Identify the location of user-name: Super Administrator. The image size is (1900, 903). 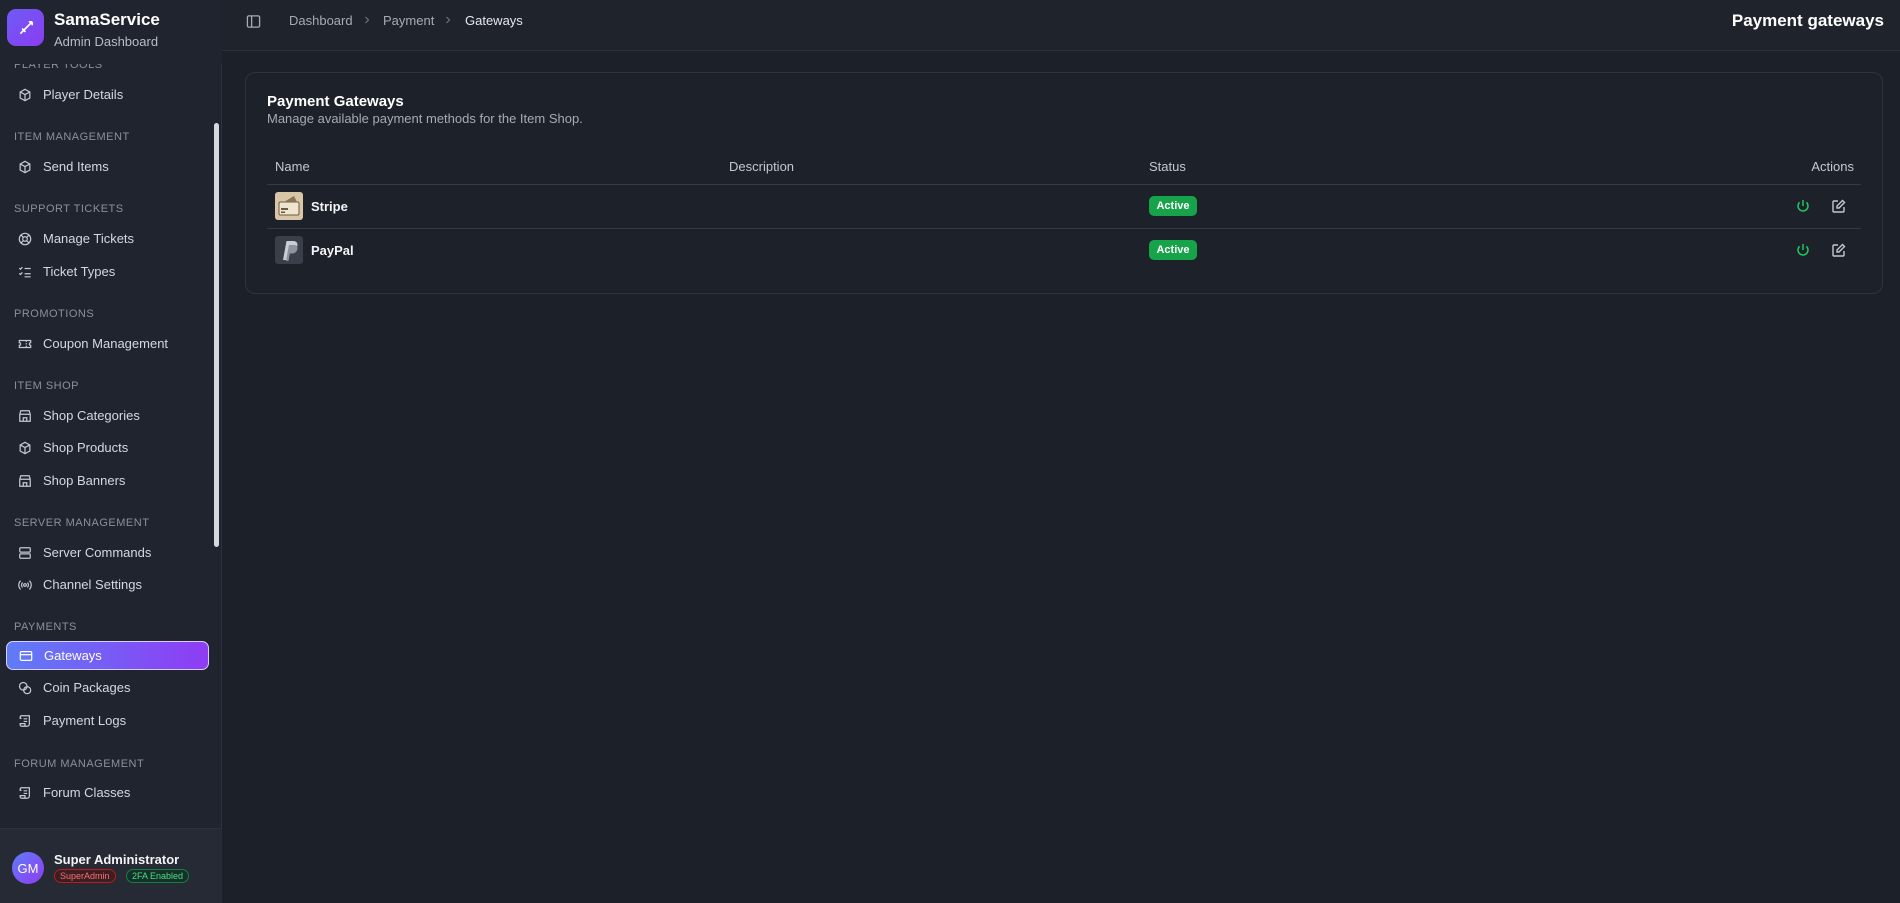
(117, 859).